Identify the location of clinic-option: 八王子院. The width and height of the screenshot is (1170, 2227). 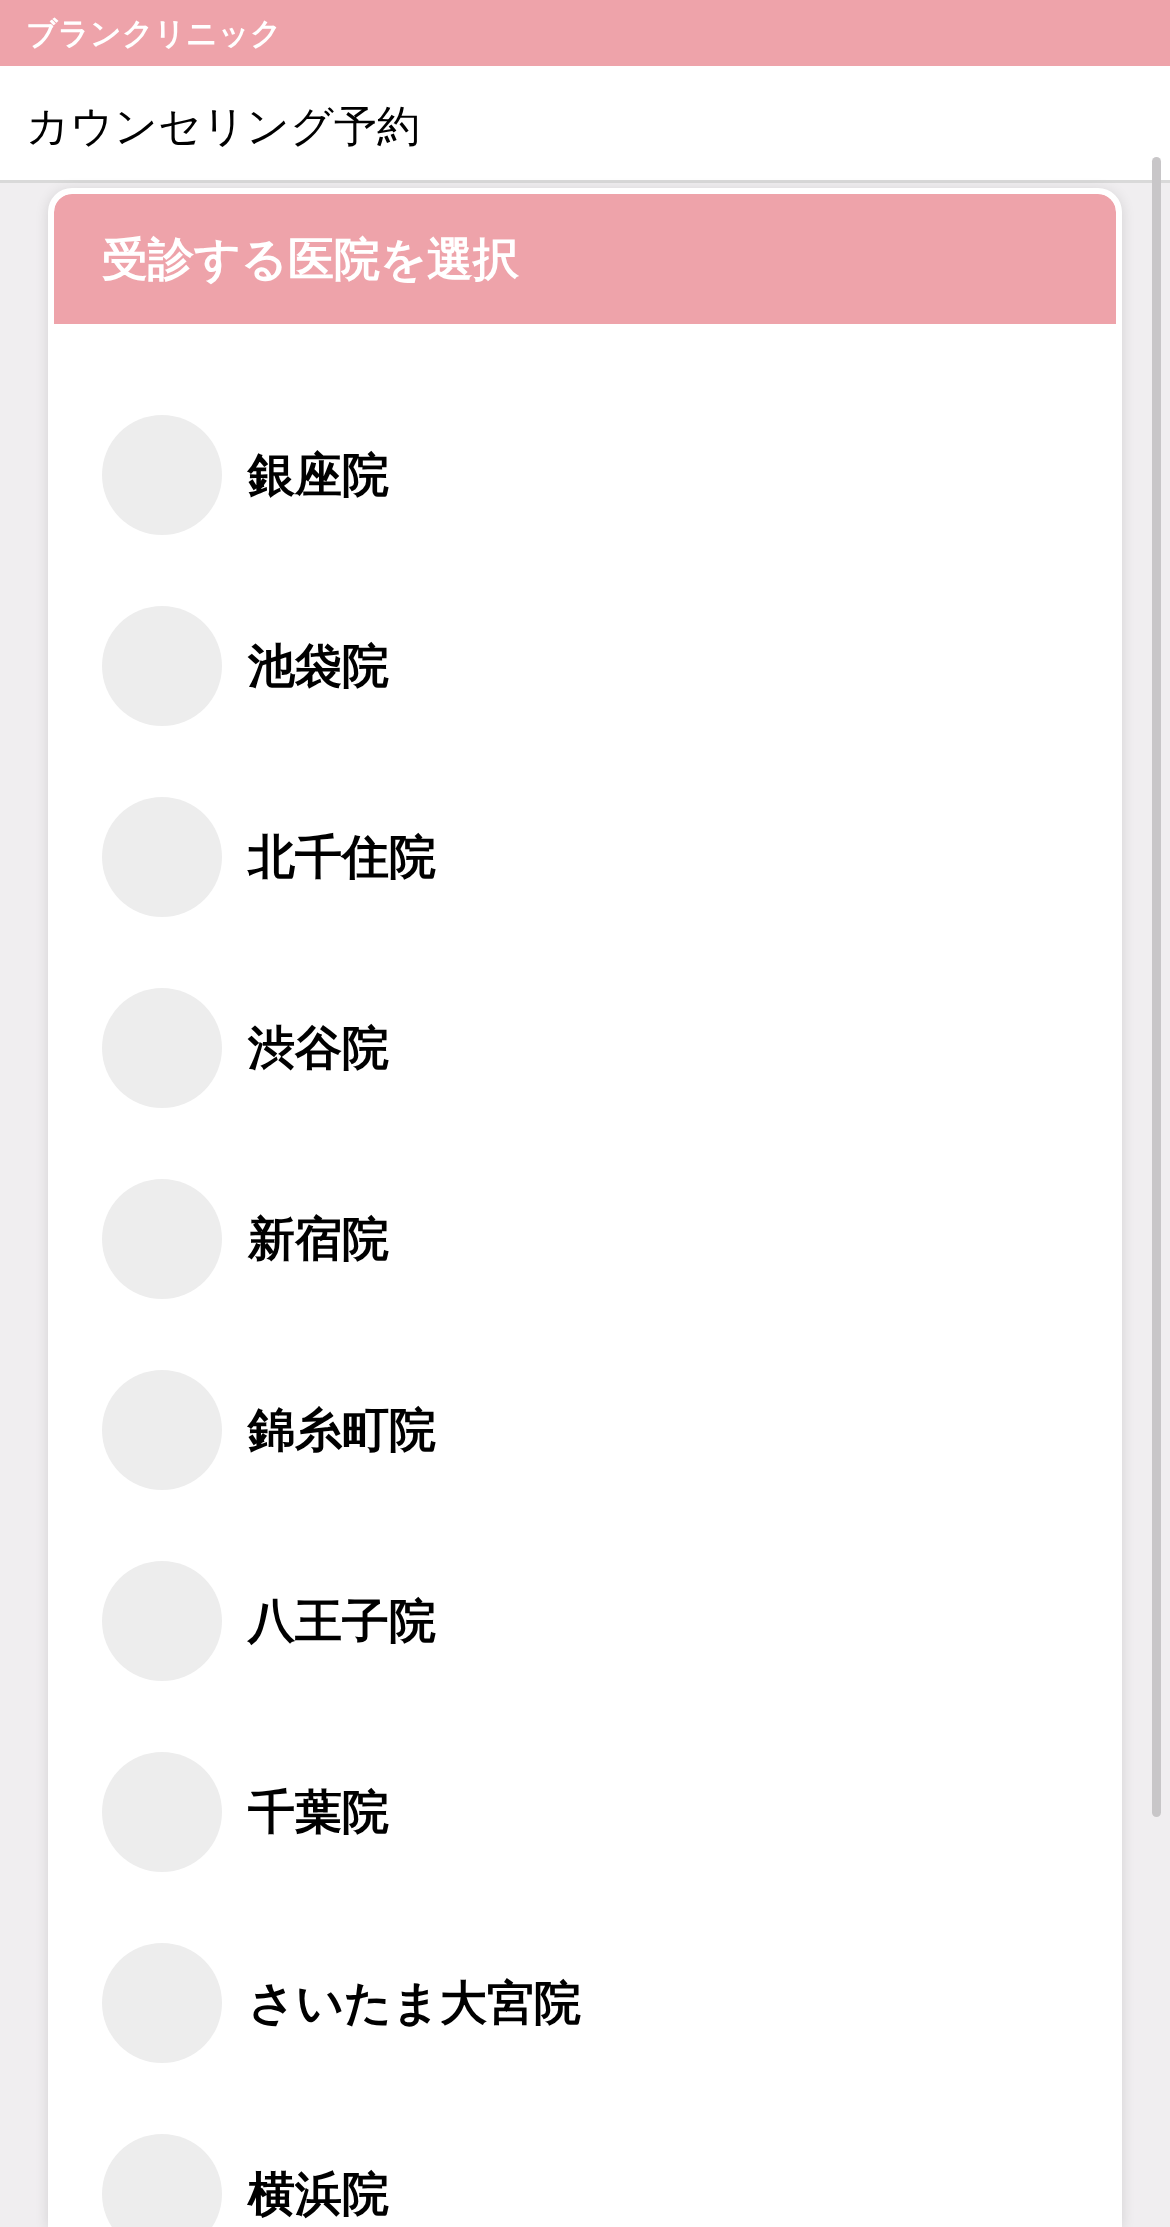
(585, 1620).